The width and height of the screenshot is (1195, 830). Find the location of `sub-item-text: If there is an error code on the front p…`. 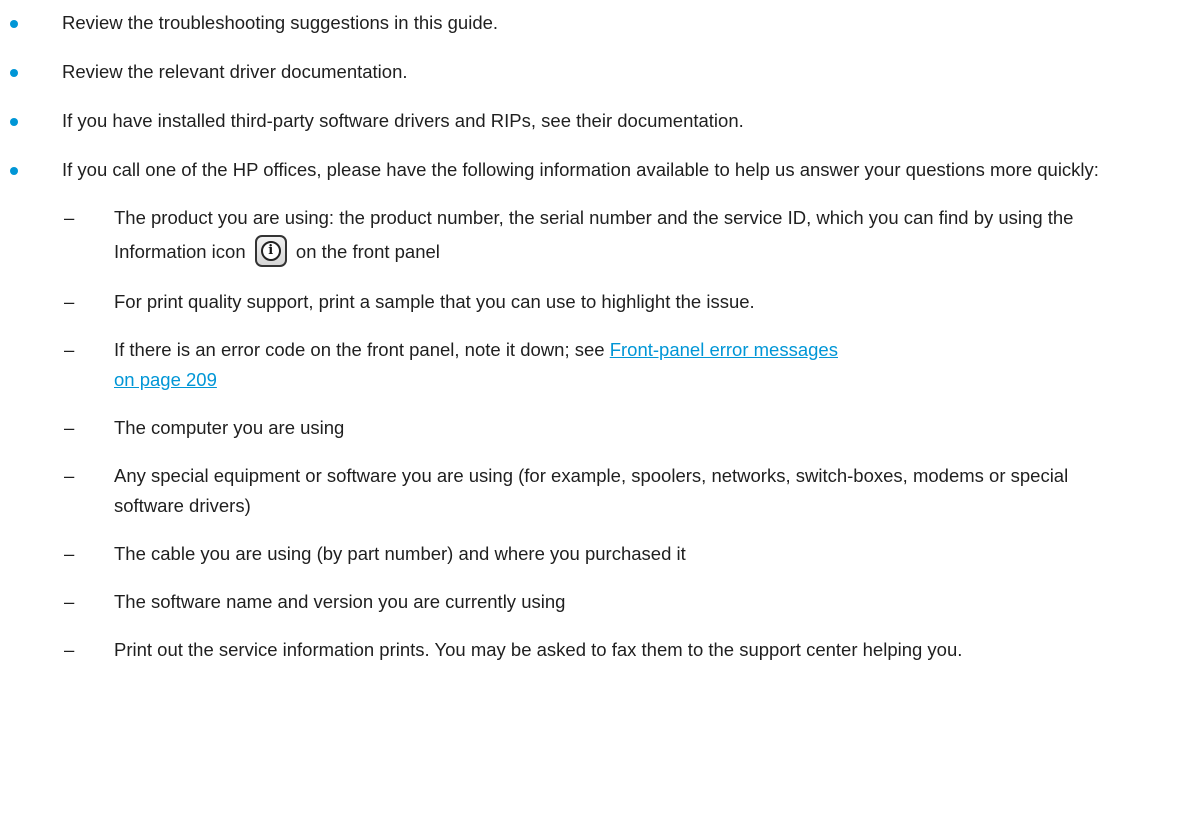

sub-item-text: If there is an error code on the front p… is located at coordinates (362, 349).